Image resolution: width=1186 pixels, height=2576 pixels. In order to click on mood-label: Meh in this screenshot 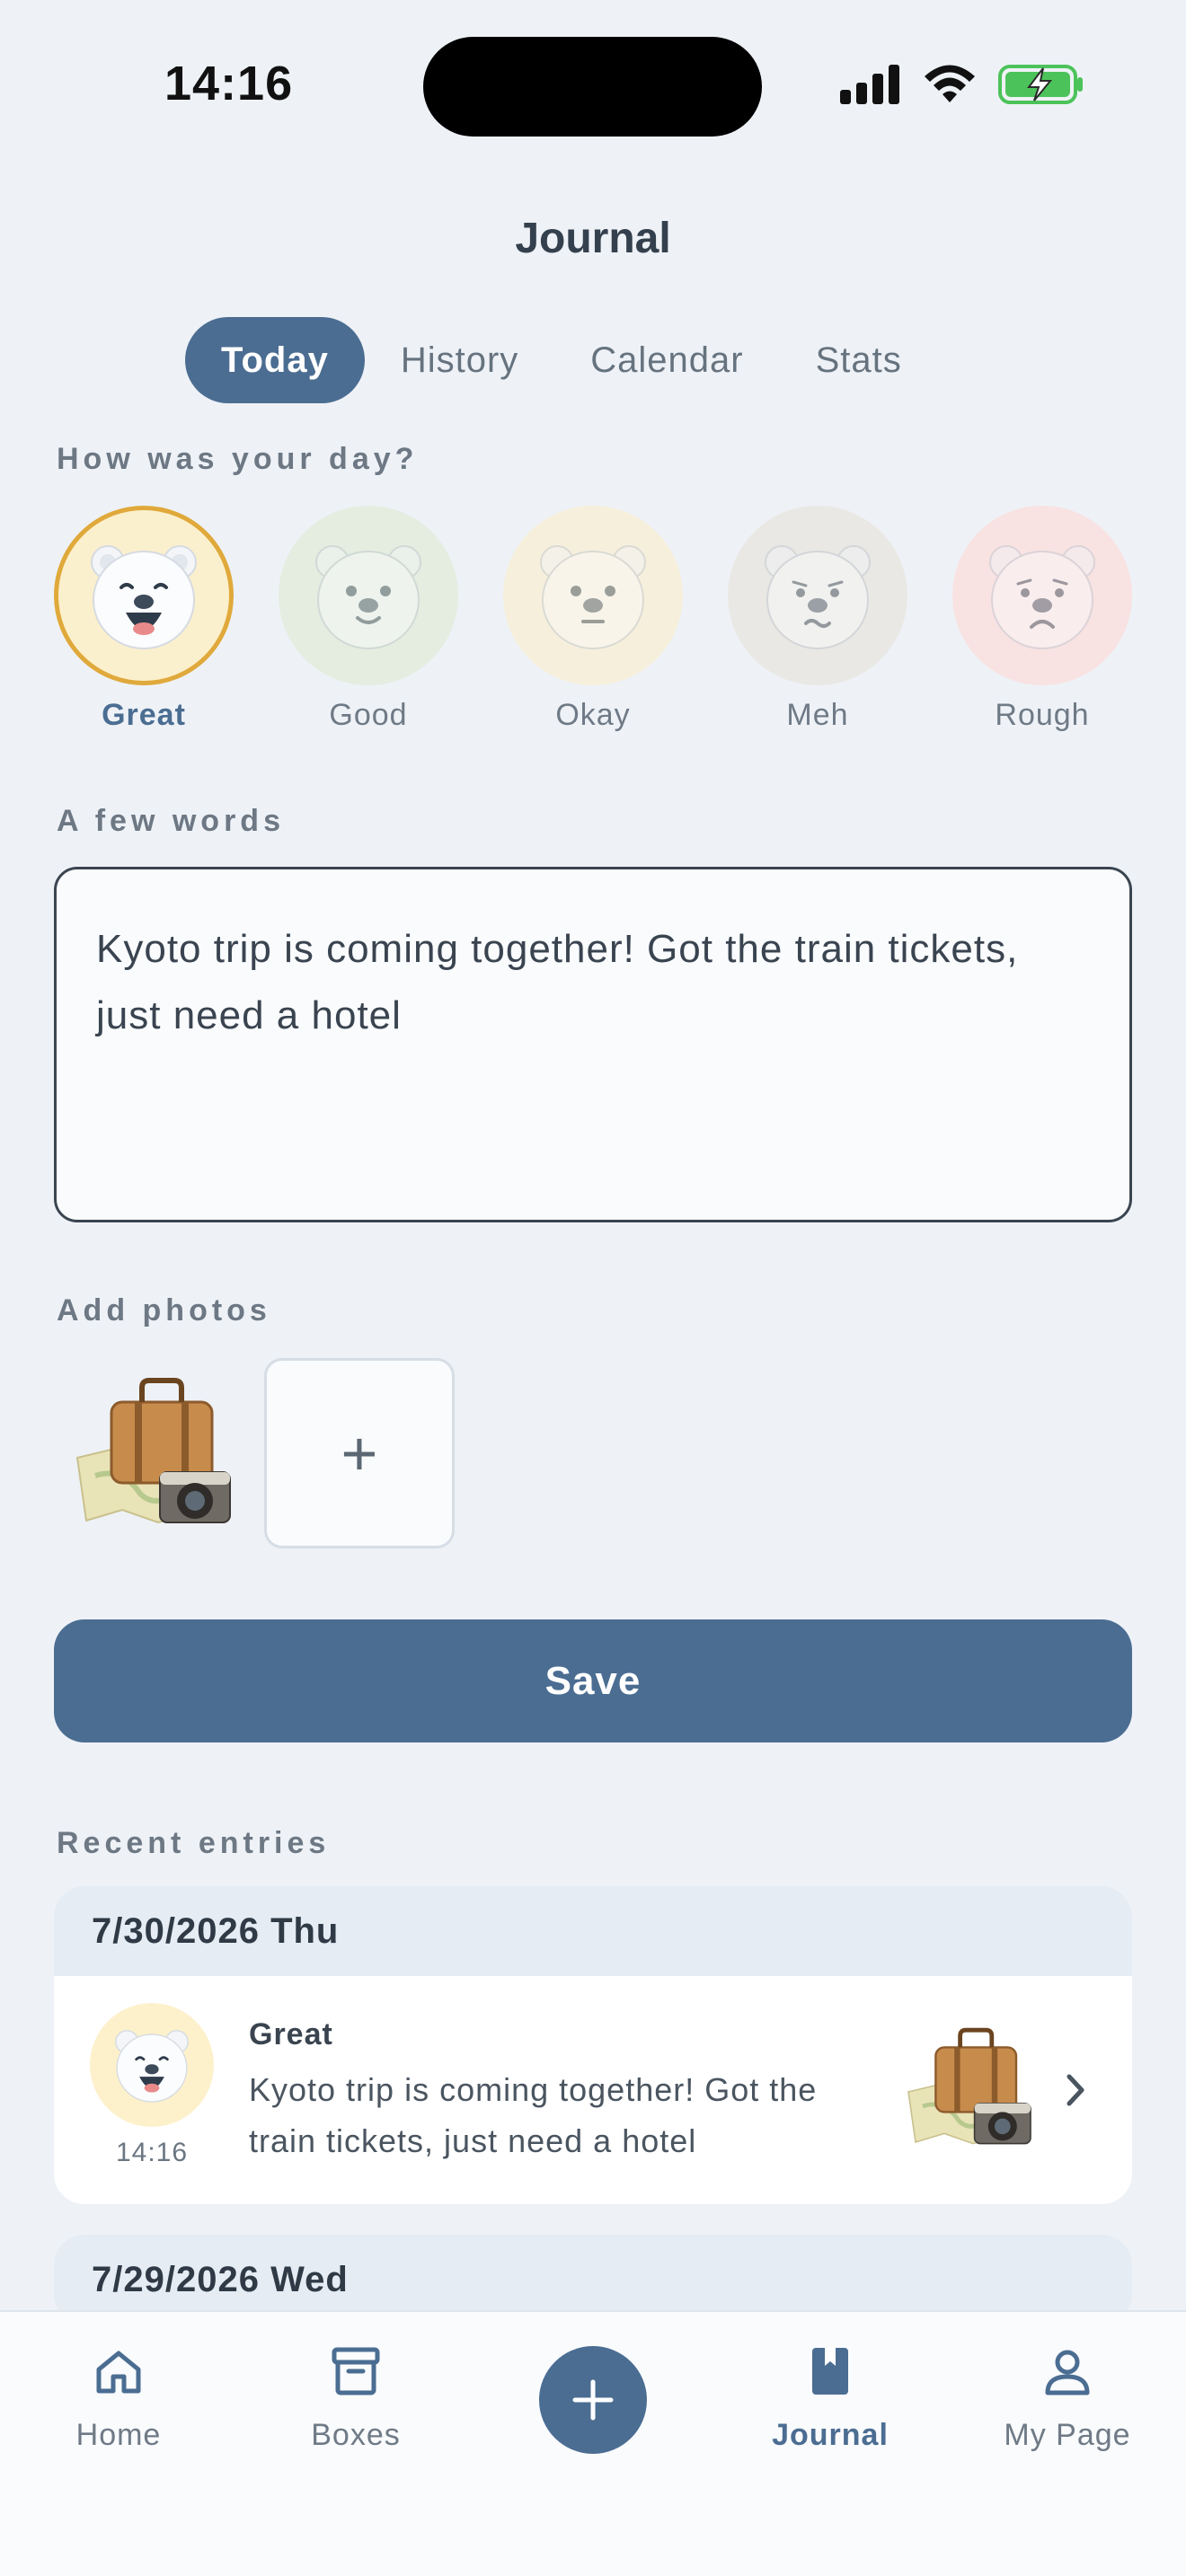, I will do `click(817, 715)`.